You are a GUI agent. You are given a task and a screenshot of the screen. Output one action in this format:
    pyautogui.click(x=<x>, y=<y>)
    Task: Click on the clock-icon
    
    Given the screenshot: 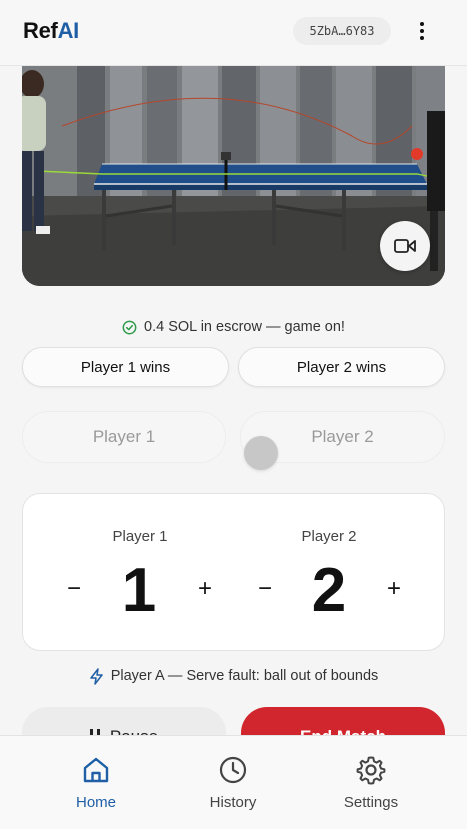 What is the action you would take?
    pyautogui.click(x=233, y=770)
    